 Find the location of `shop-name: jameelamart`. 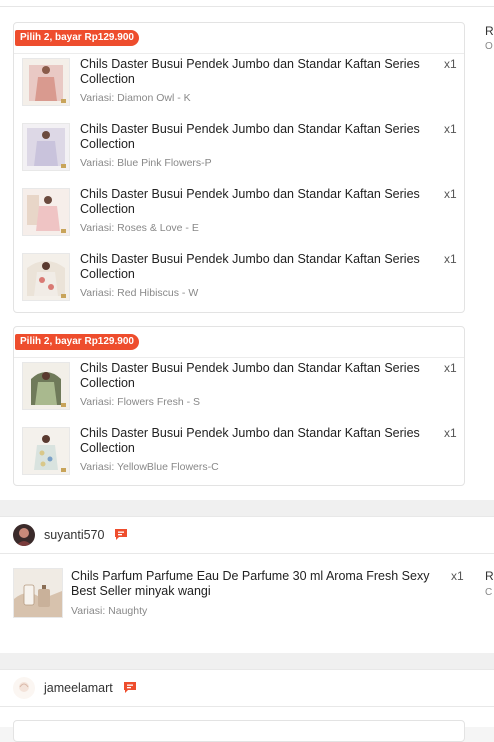

shop-name: jameelamart is located at coordinates (78, 688).